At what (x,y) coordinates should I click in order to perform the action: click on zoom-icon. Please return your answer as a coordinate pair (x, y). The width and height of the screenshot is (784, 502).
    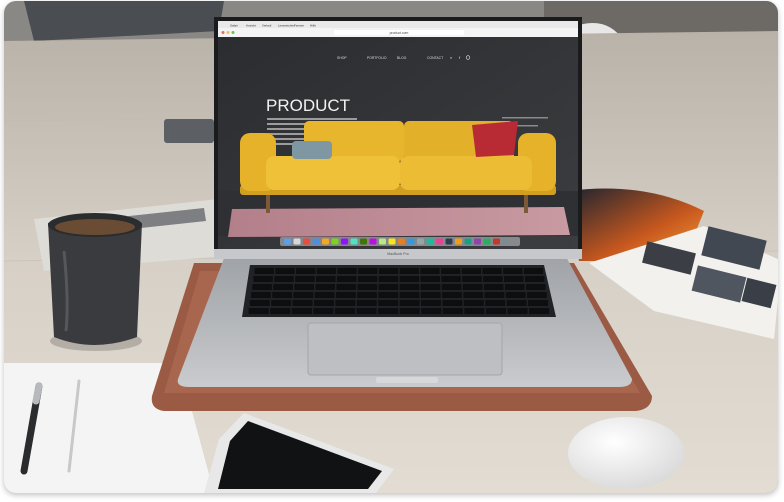
    Looking at the image, I should click on (233, 32).